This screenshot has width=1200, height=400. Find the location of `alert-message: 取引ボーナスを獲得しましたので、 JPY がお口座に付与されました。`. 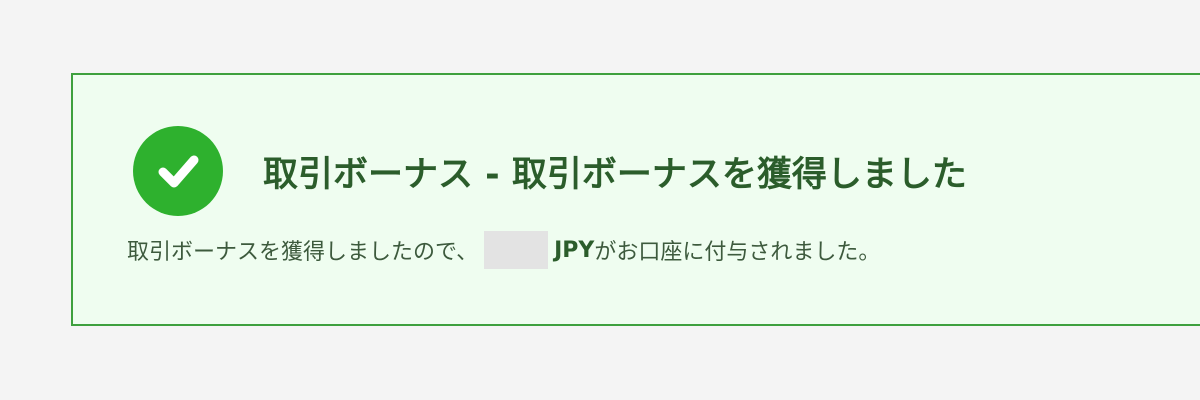

alert-message: 取引ボーナスを獲得しましたので、 JPY がお口座に付与されました。 is located at coordinates (503, 250).